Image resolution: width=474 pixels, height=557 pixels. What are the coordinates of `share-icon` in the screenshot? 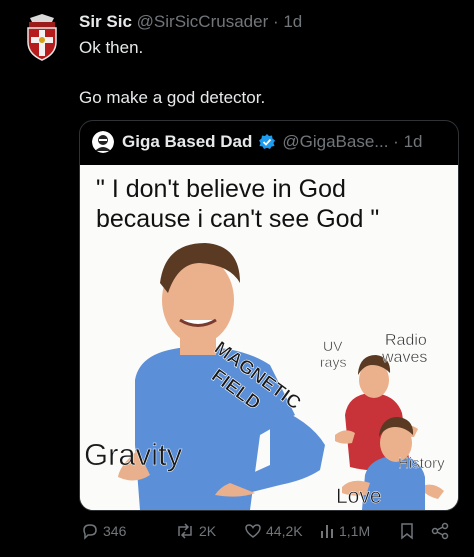 It's located at (440, 531).